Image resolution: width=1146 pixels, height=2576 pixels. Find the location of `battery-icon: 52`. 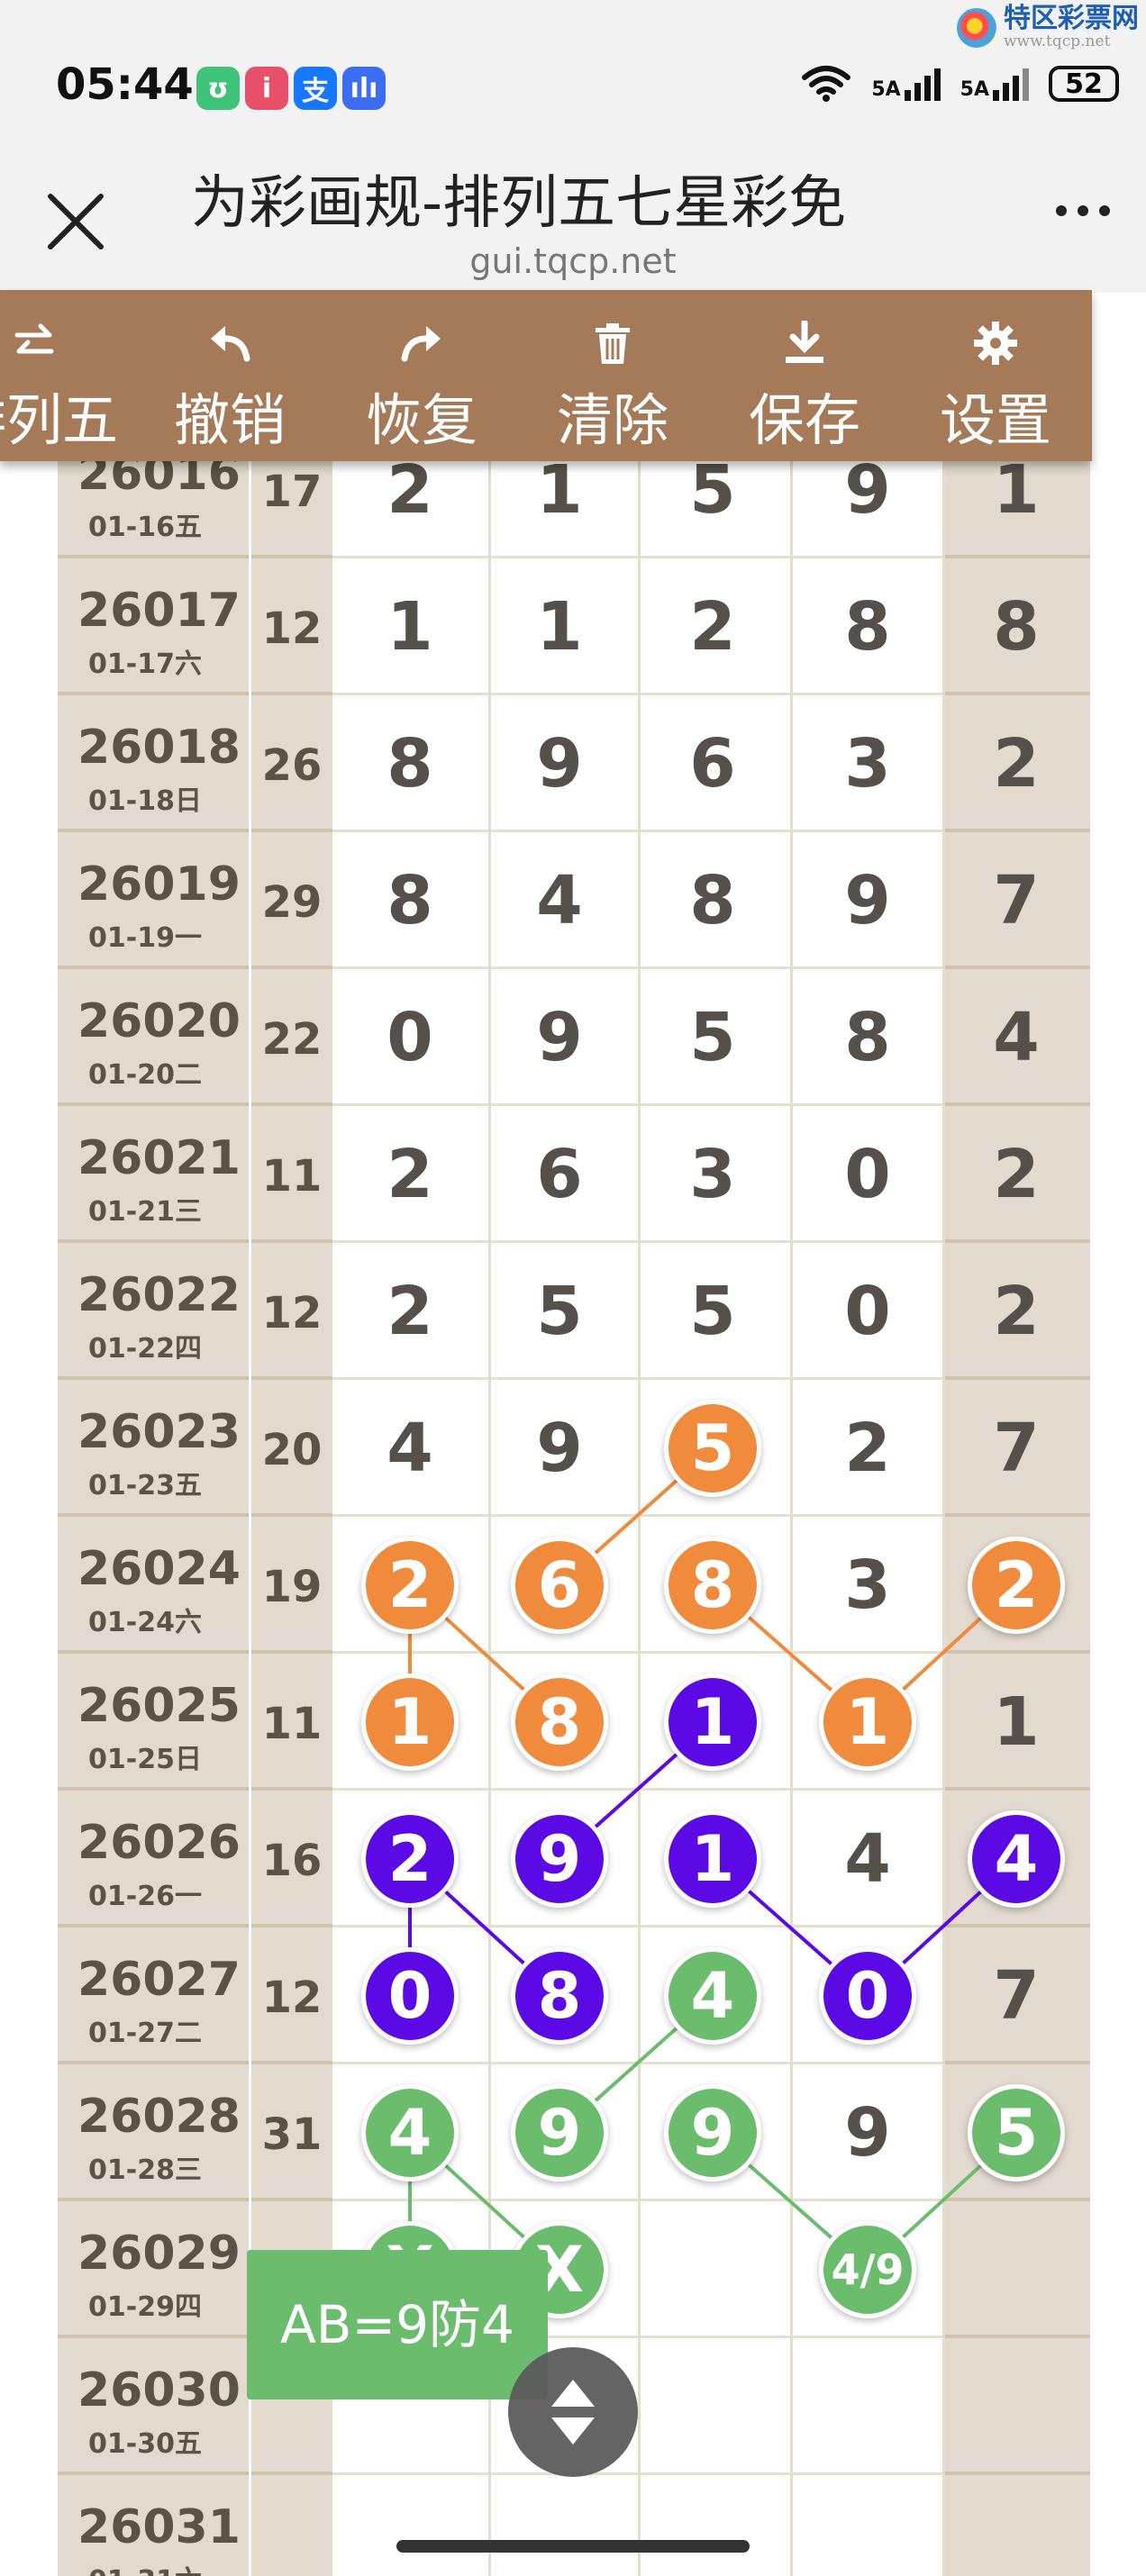

battery-icon: 52 is located at coordinates (1084, 84).